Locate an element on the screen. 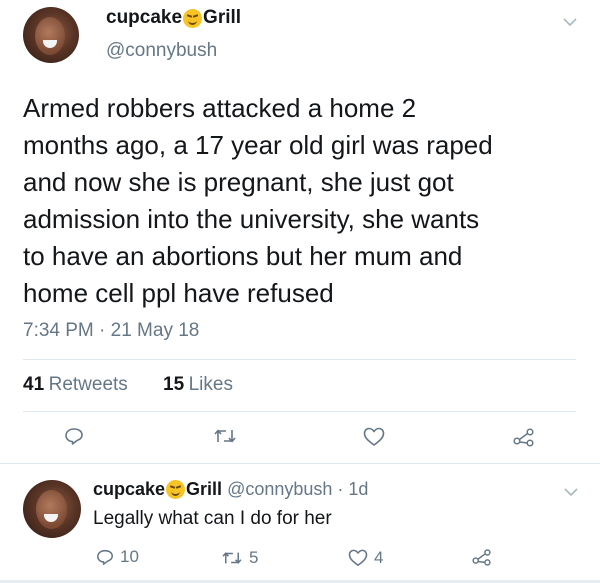 The height and width of the screenshot is (583, 600). retweets-count: 41 is located at coordinates (34, 384).